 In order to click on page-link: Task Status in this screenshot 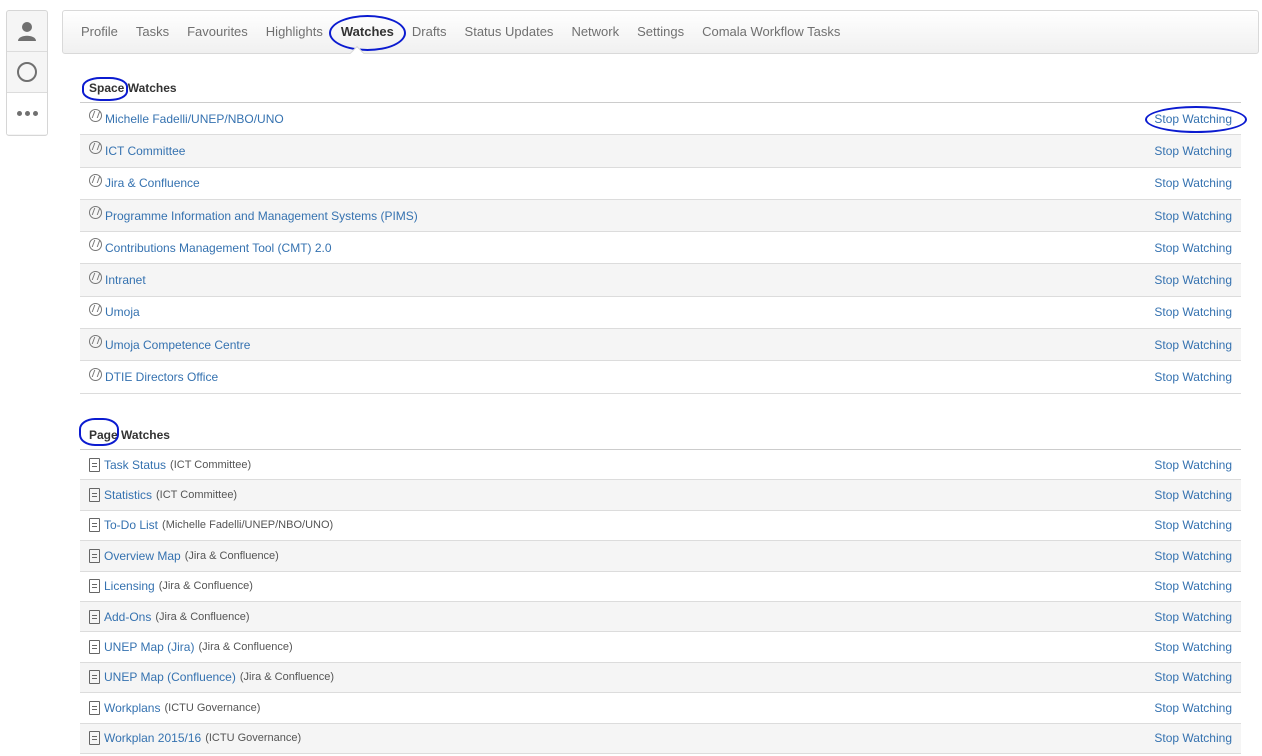, I will do `click(135, 465)`.